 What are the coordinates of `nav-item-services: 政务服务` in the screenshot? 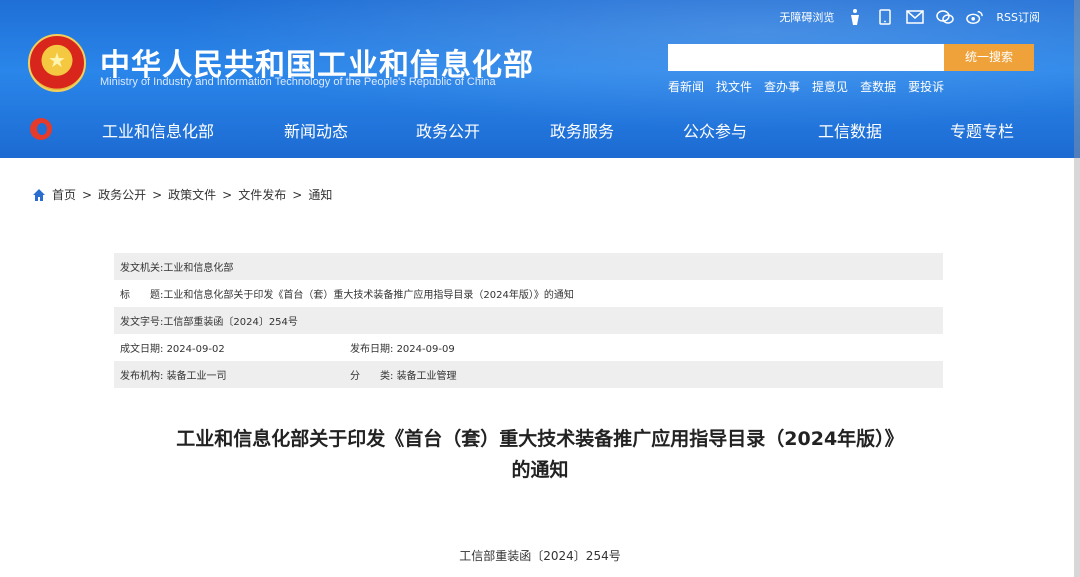 It's located at (582, 130).